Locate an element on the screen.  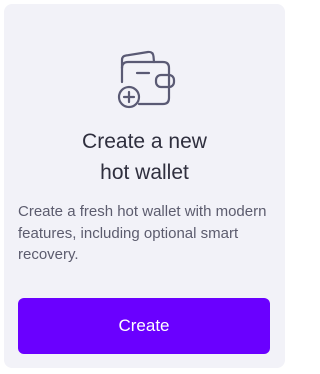
create-button: Create is located at coordinates (144, 326).